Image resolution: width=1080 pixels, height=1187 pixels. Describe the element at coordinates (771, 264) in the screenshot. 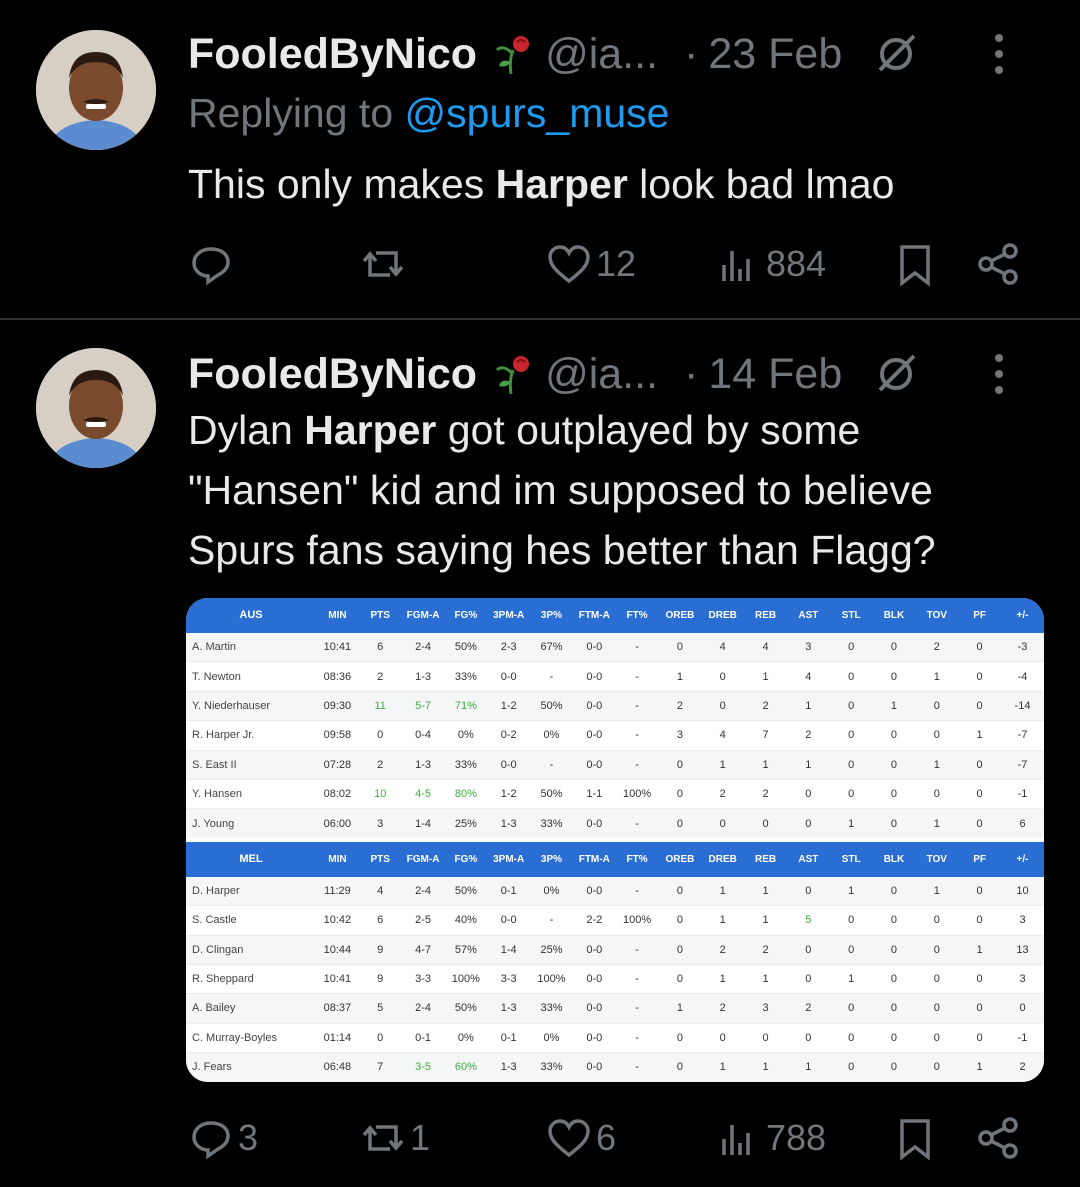

I see `views-button: 884` at that location.